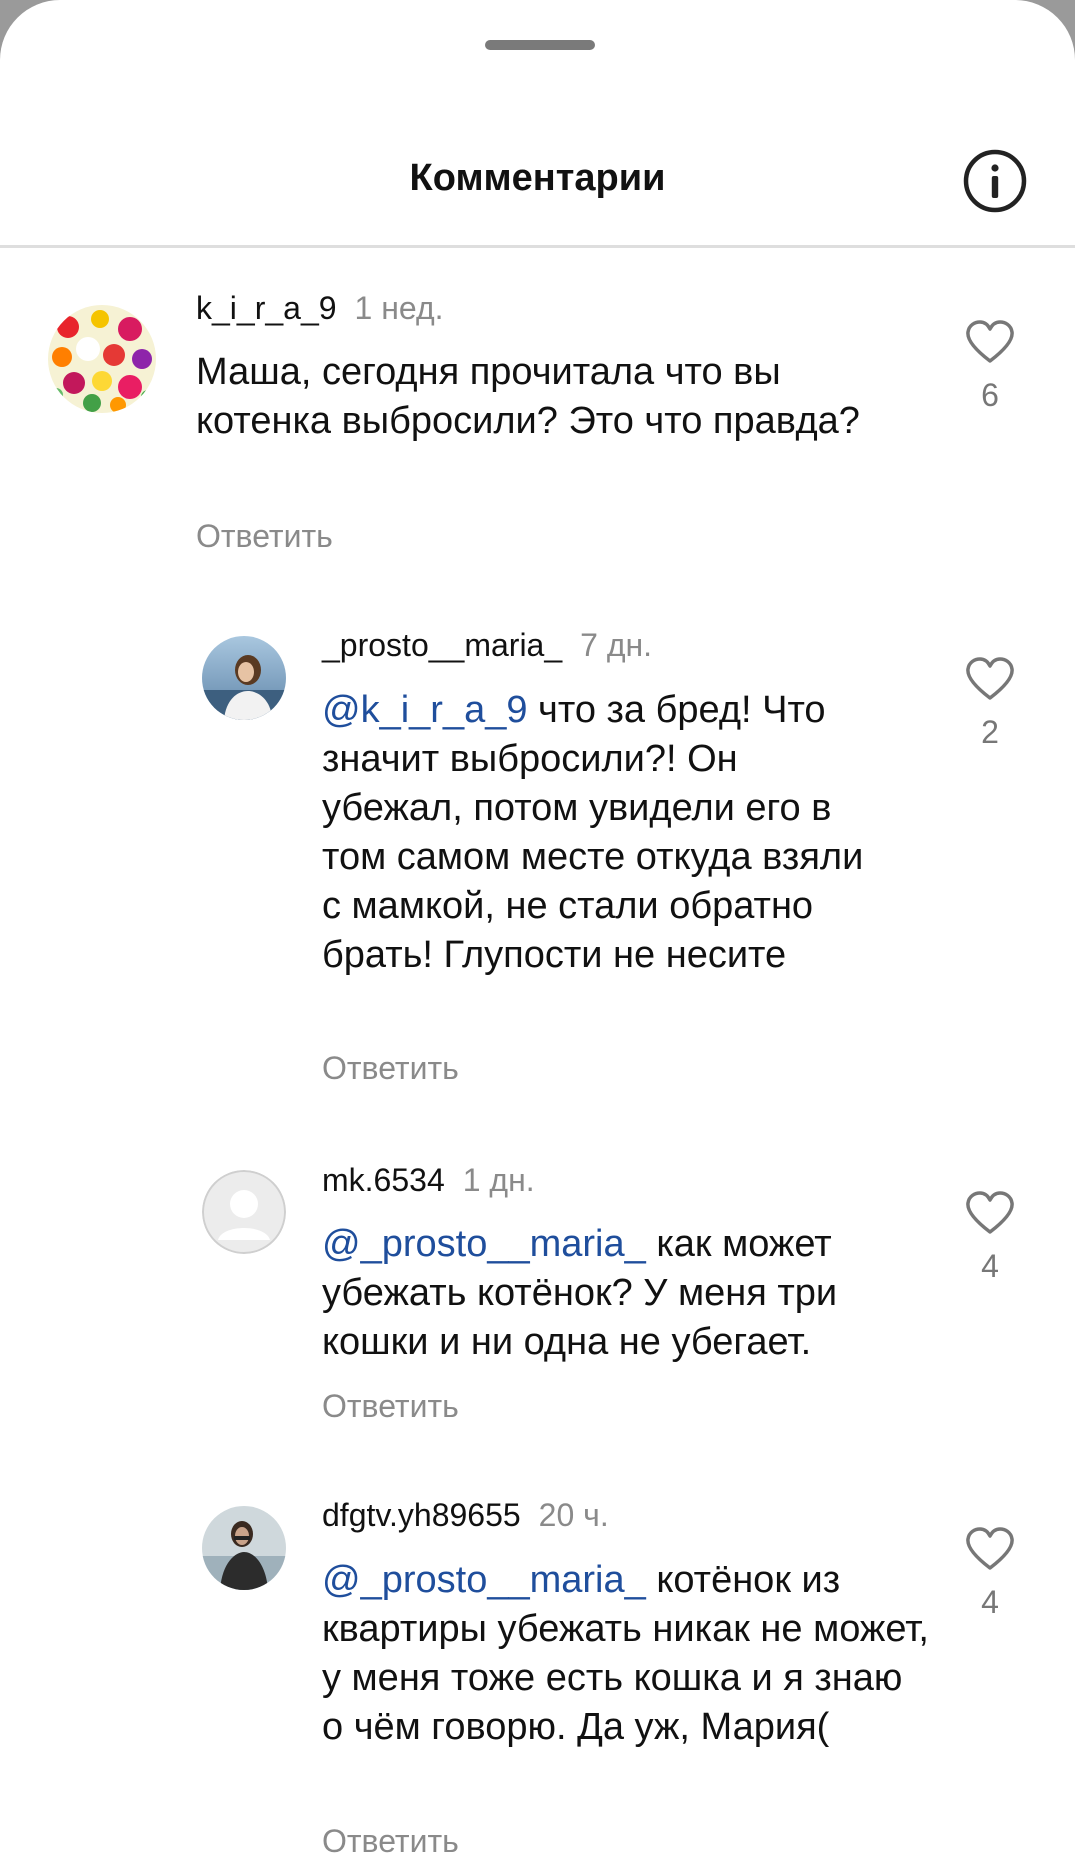  I want to click on username: _prosto__maria_, so click(442, 645).